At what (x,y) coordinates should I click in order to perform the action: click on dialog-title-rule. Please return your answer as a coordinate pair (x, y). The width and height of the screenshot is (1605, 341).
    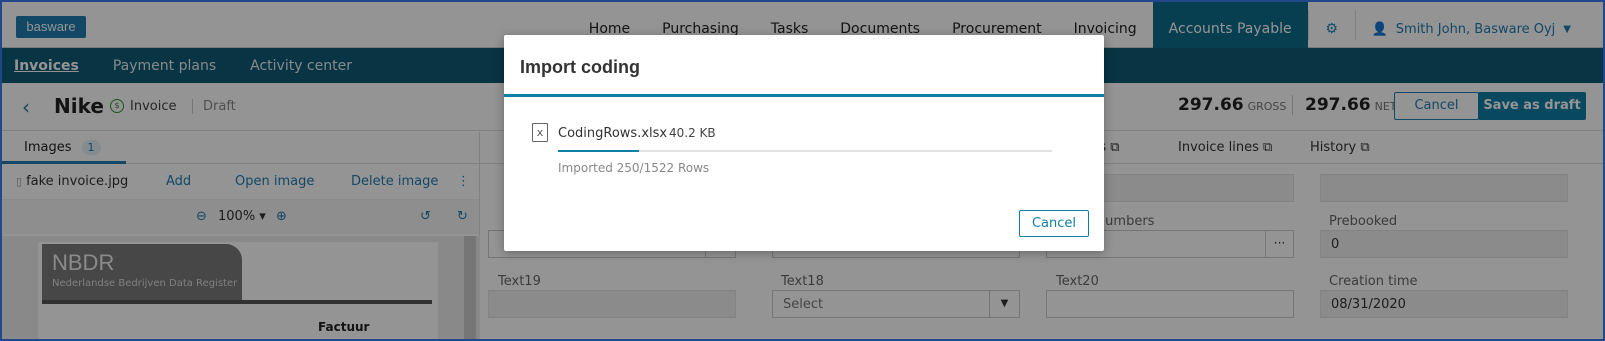
    Looking at the image, I should click on (804, 95).